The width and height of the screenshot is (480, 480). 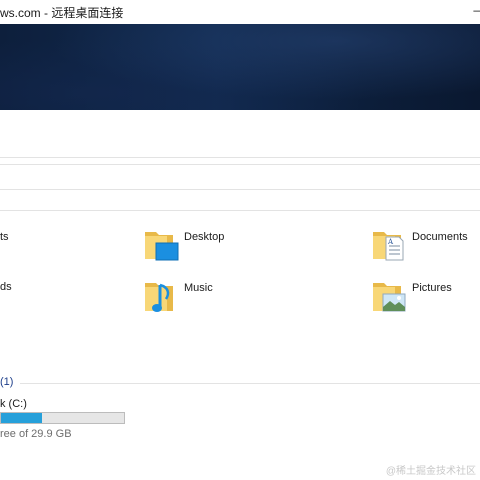 I want to click on drive-usage-bar, so click(x=62, y=418).